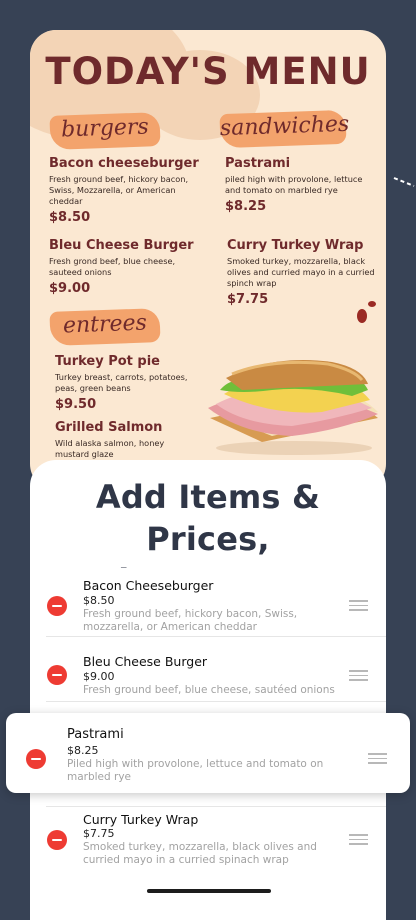 This screenshot has width=416, height=920. What do you see at coordinates (76, 404) in the screenshot?
I see `menu-item-price: $9.50` at bounding box center [76, 404].